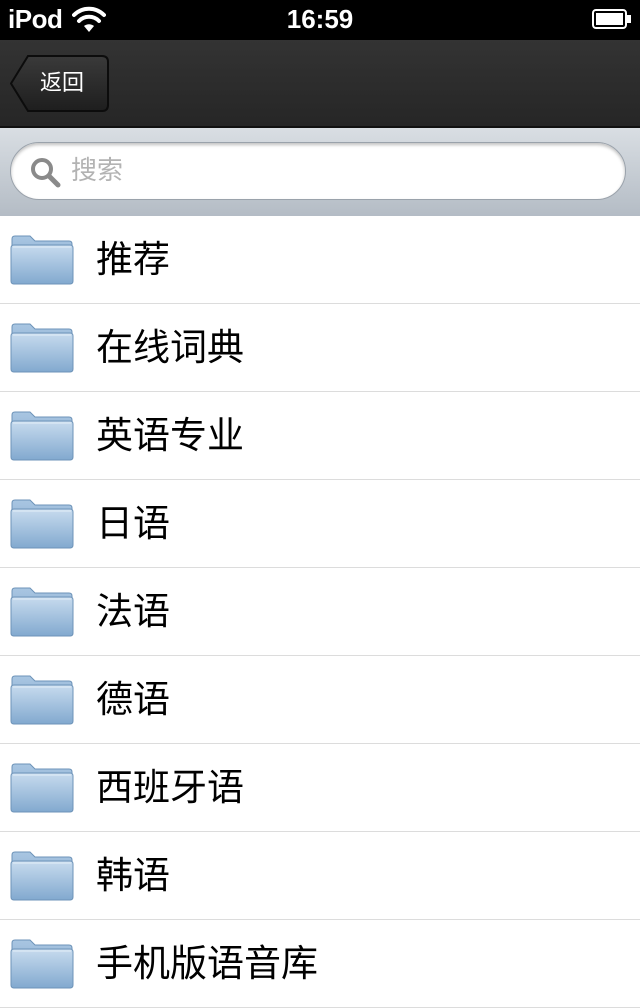 The width and height of the screenshot is (640, 1008). I want to click on status-bar: iPod 16:59, so click(320, 20).